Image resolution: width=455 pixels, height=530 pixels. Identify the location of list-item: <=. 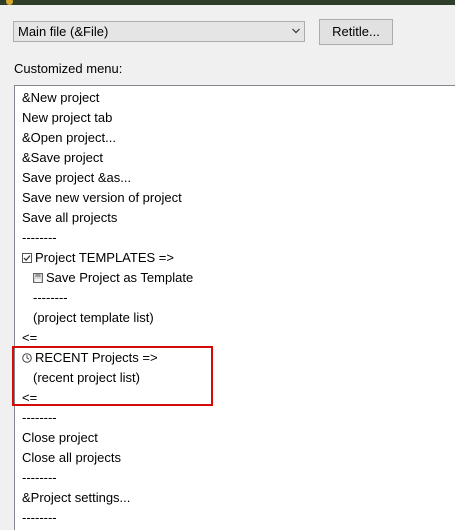
(29, 338).